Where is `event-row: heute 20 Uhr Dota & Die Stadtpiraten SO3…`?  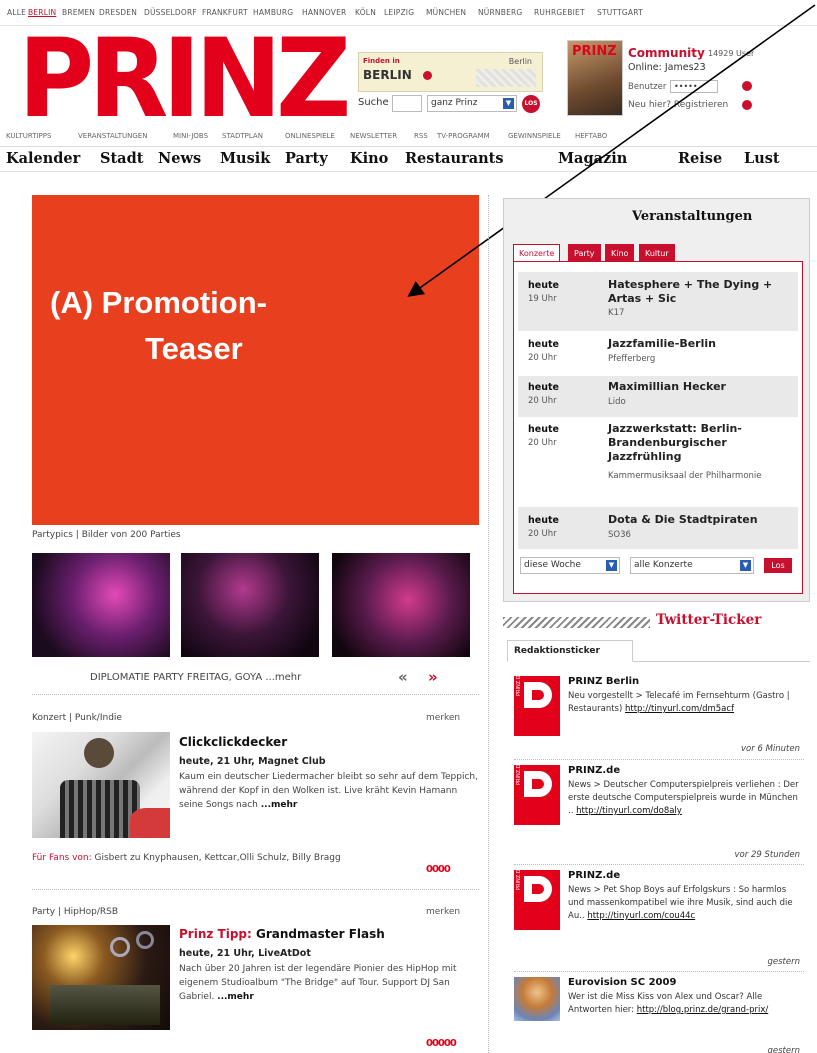
event-row: heute 20 Uhr Dota & Die Stadtpiraten SO3… is located at coordinates (658, 528).